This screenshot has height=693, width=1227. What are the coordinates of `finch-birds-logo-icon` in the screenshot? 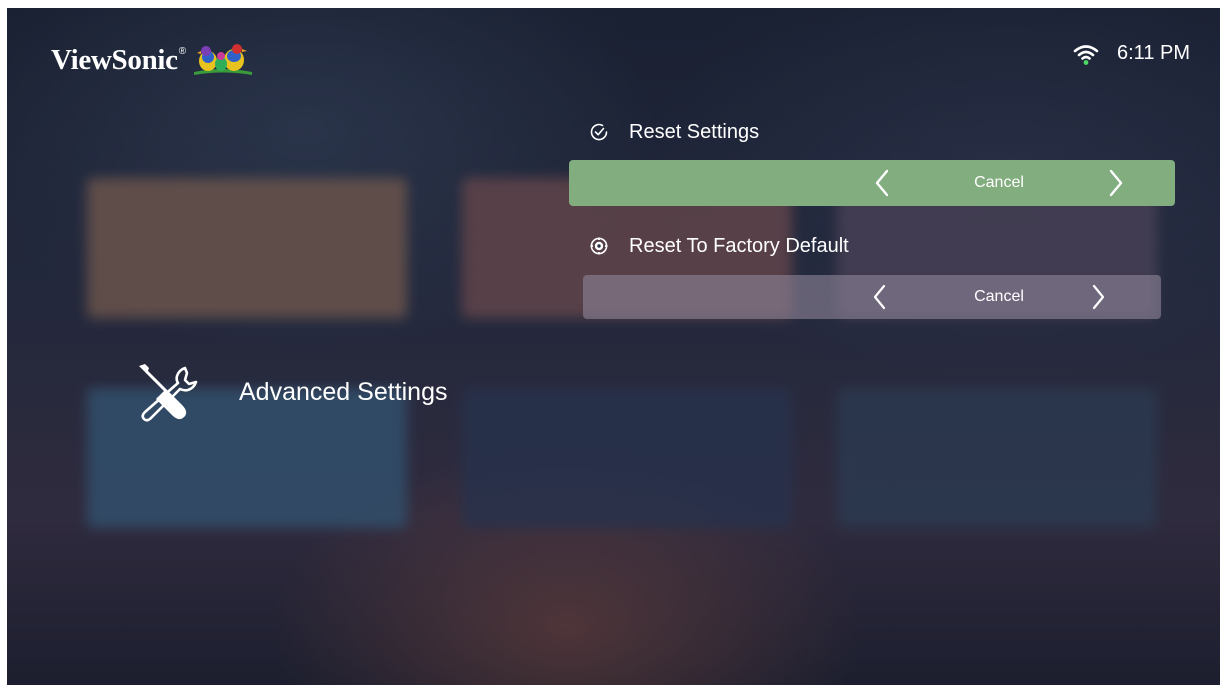 It's located at (223, 59).